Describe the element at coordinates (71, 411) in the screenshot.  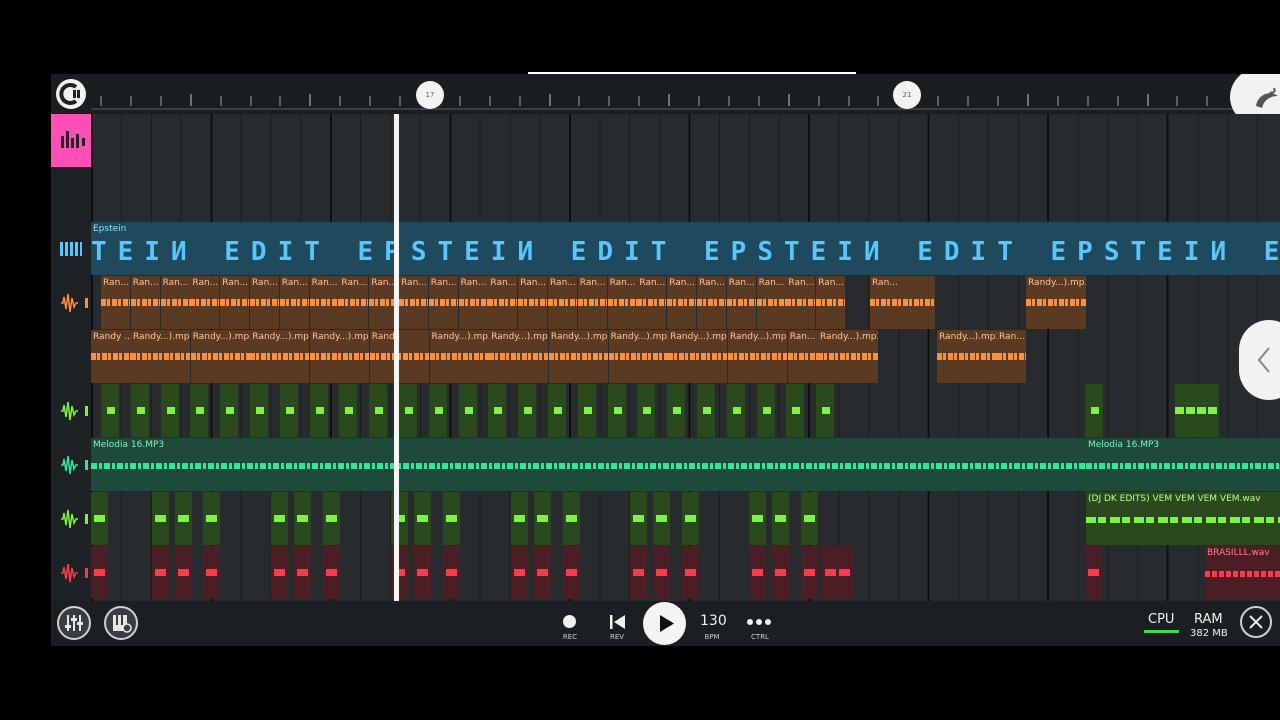
I see `track-header-green1` at that location.